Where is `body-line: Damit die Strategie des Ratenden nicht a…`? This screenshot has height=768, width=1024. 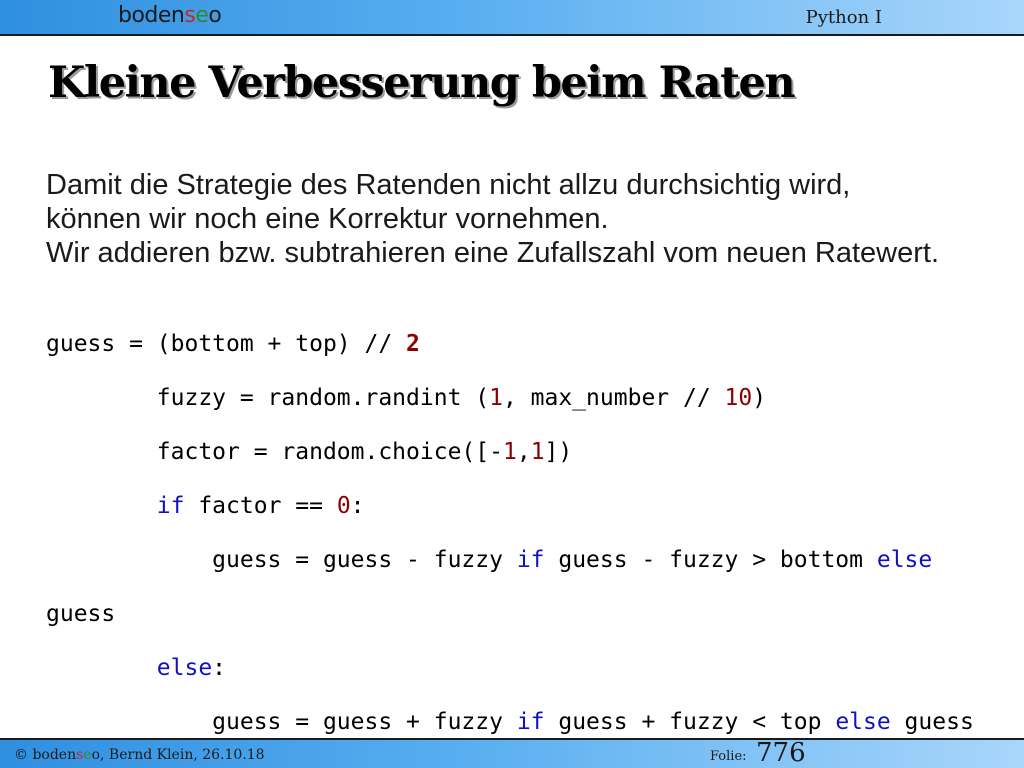
body-line: Damit die Strategie des Ratenden nicht a… is located at coordinates (448, 185).